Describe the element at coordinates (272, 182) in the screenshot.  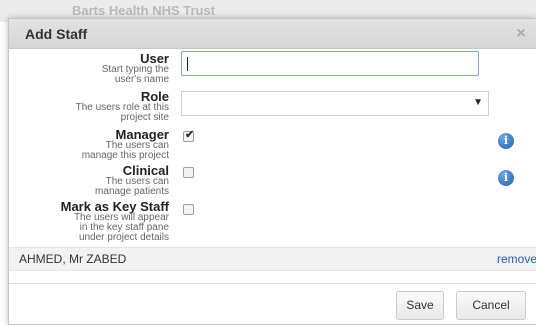
I see `clinical-row: Clinical The users can manage patients i` at that location.